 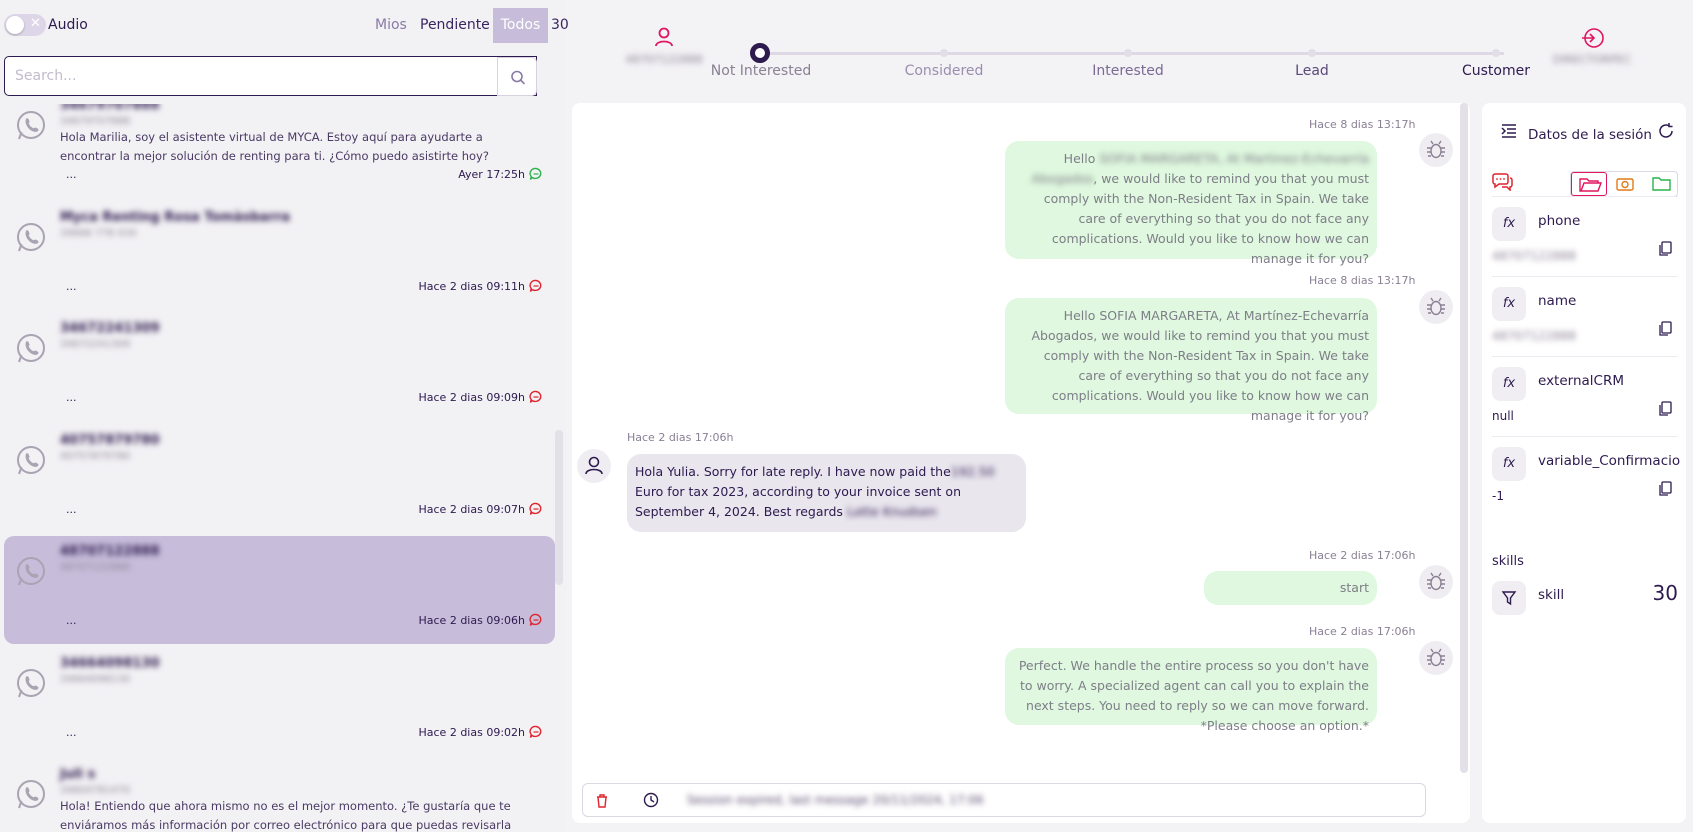 I want to click on filter-pending-button: Pendiente, so click(x=455, y=25).